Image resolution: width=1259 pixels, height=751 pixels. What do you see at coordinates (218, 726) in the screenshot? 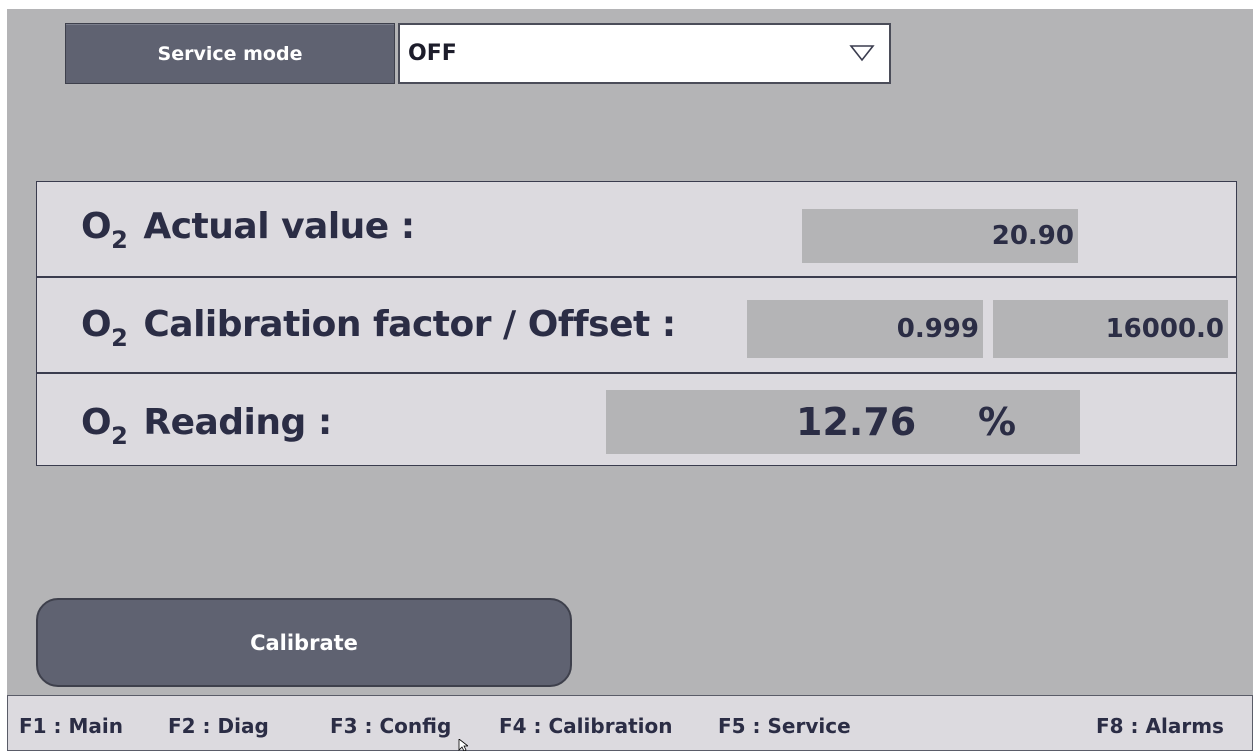
I see `fkey-diag: F2 : Diag` at bounding box center [218, 726].